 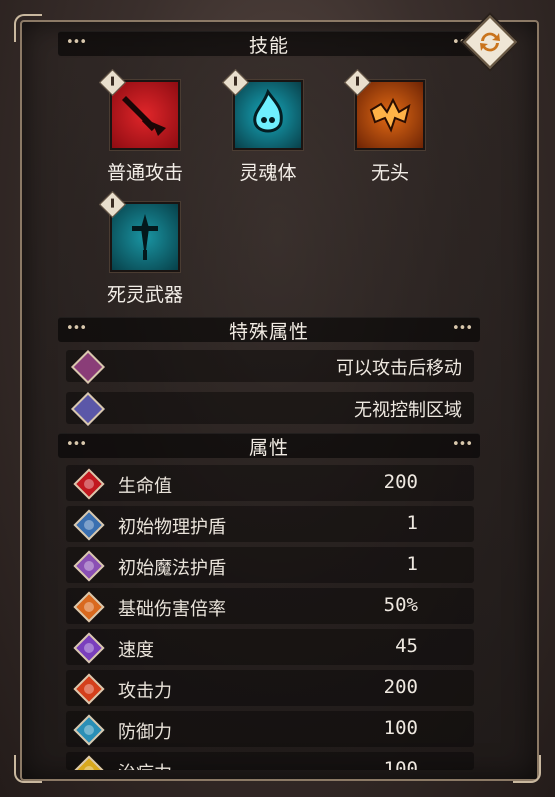 I want to click on skills-header: ••• 技能 •••, so click(x=269, y=44).